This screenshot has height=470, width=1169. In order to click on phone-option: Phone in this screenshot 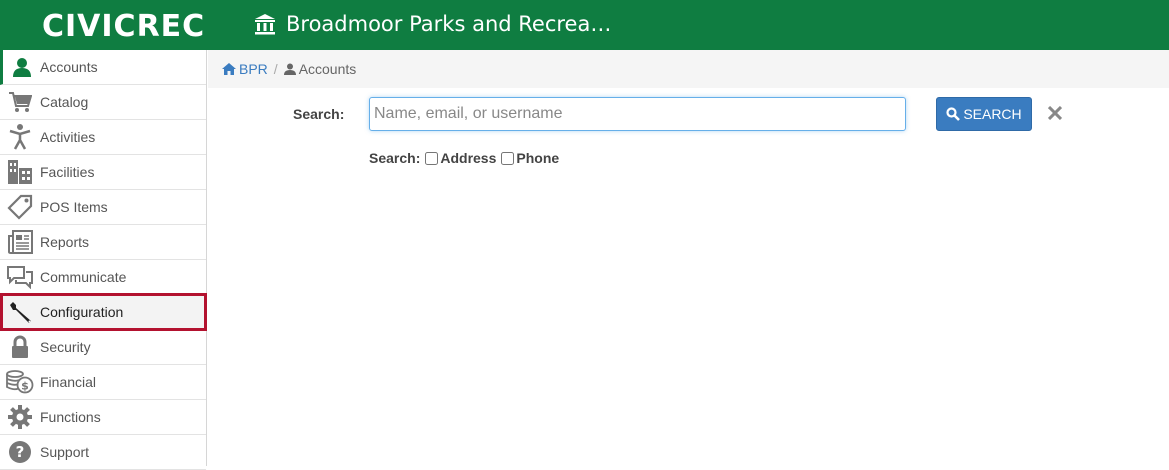, I will do `click(530, 158)`.